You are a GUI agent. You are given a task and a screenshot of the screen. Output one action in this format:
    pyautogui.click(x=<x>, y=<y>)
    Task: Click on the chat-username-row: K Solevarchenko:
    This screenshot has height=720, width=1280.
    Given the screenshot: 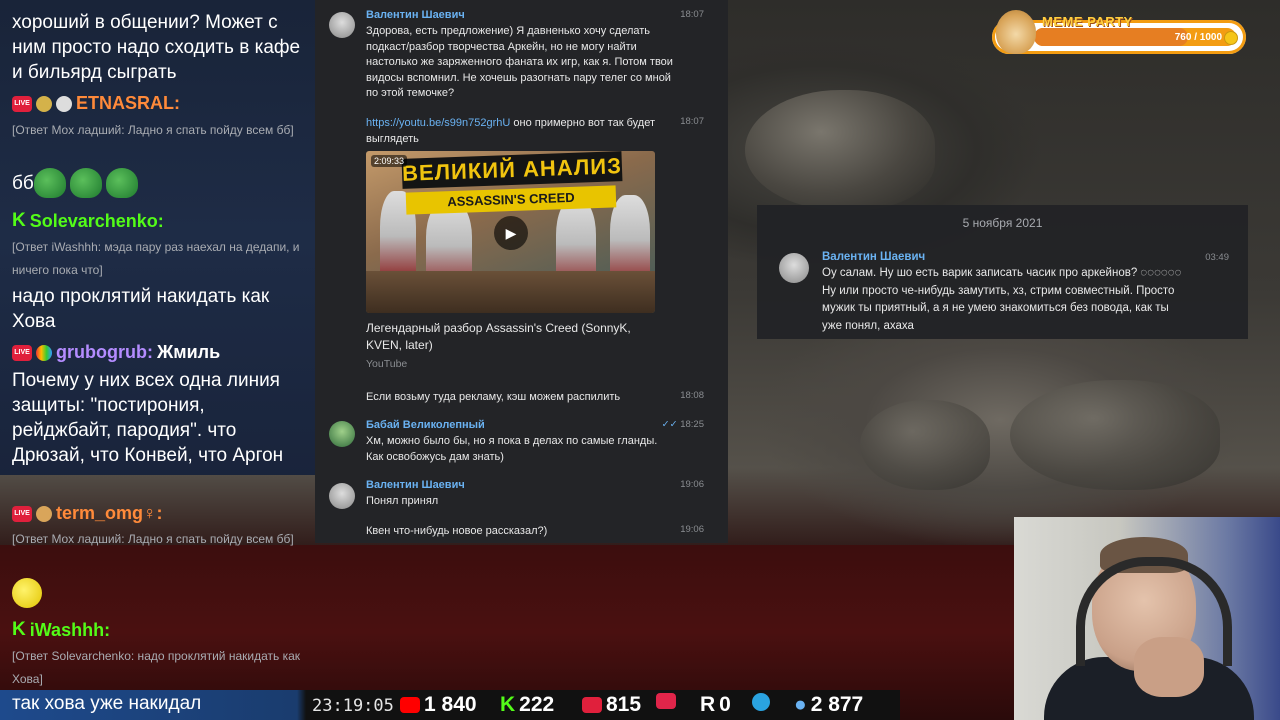 What is the action you would take?
    pyautogui.click(x=159, y=221)
    